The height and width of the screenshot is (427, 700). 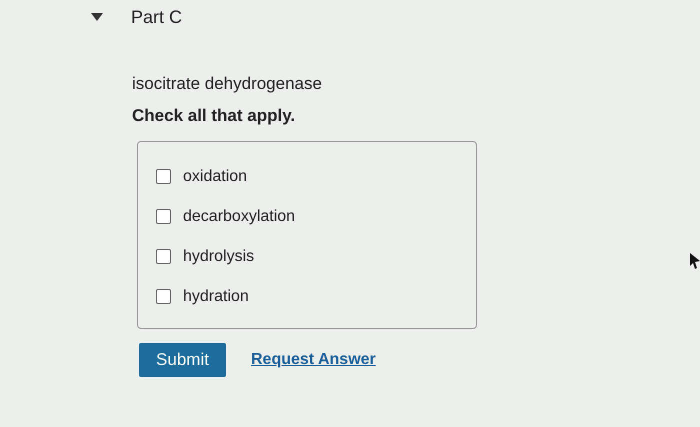 What do you see at coordinates (215, 176) in the screenshot?
I see `option-label: oxidation` at bounding box center [215, 176].